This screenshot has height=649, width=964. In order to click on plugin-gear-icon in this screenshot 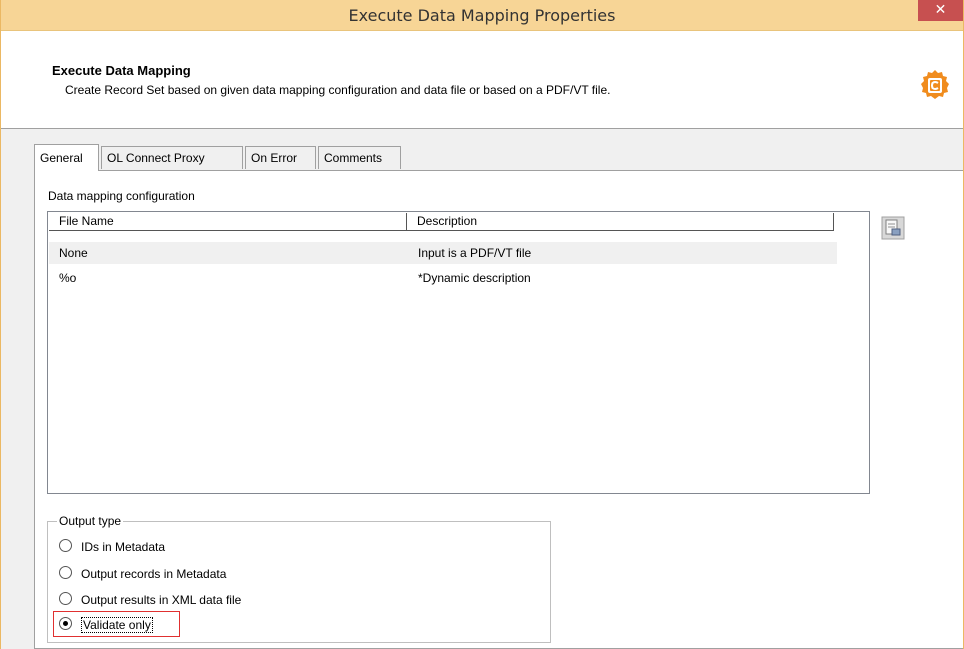, I will do `click(935, 84)`.